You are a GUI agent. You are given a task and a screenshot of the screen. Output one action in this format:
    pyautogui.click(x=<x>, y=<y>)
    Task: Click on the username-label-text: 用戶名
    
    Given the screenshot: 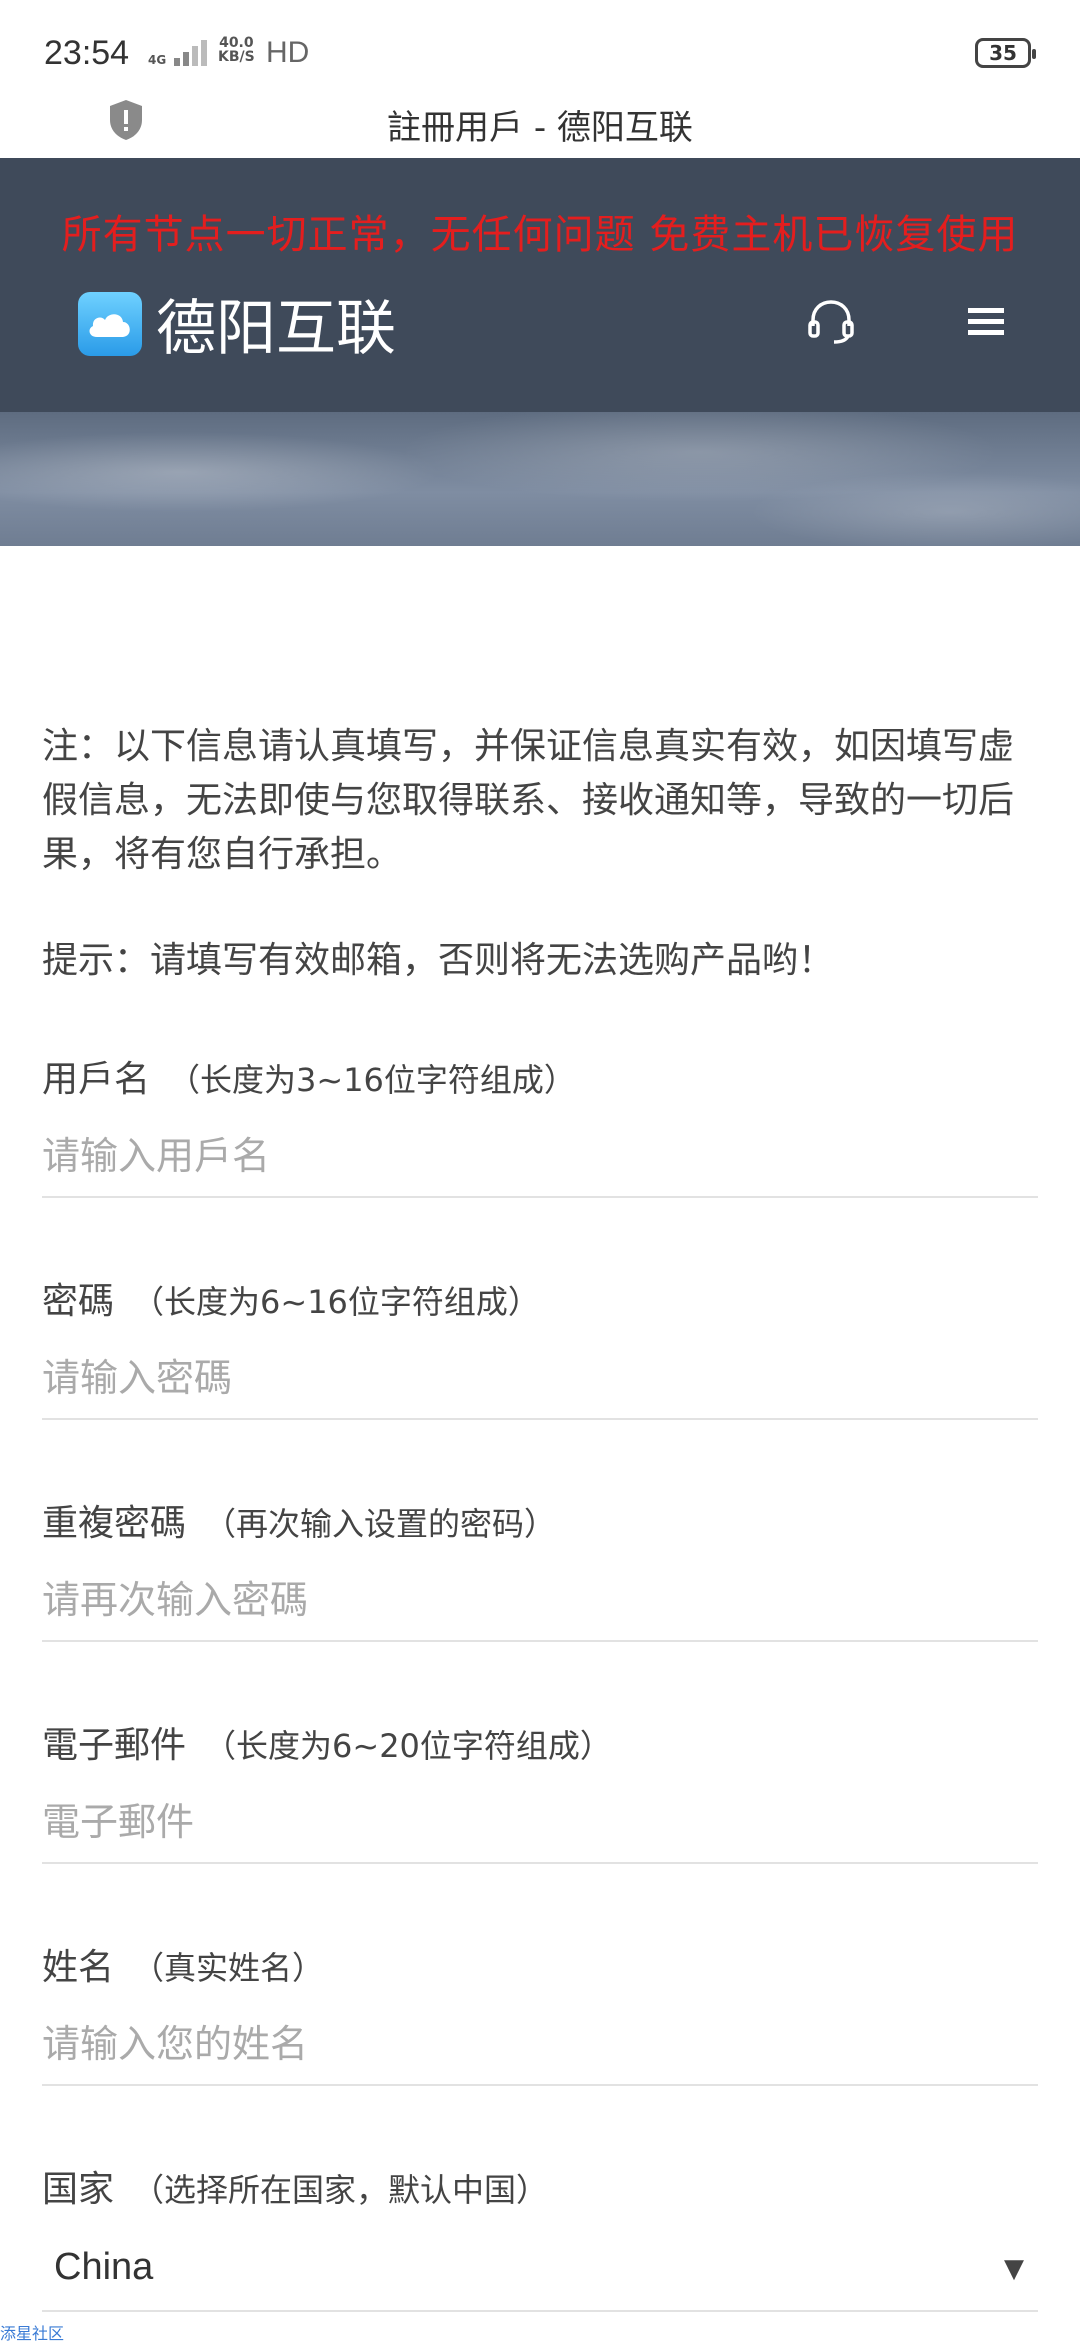 What is the action you would take?
    pyautogui.click(x=96, y=1079)
    